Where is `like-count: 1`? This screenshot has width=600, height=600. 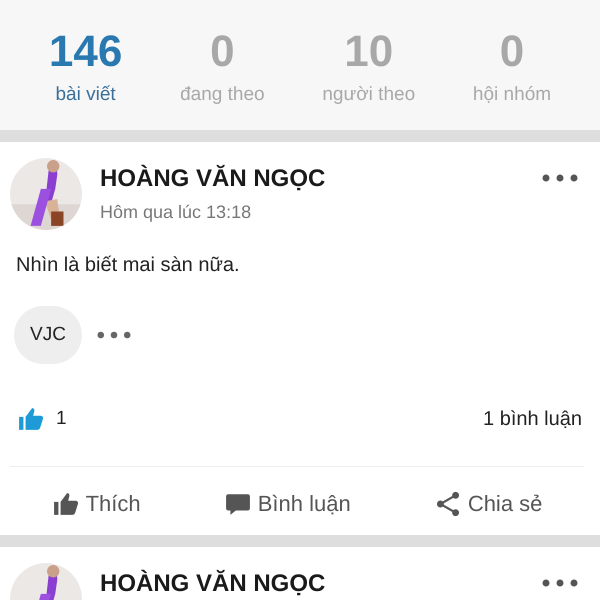
like-count: 1 is located at coordinates (62, 419).